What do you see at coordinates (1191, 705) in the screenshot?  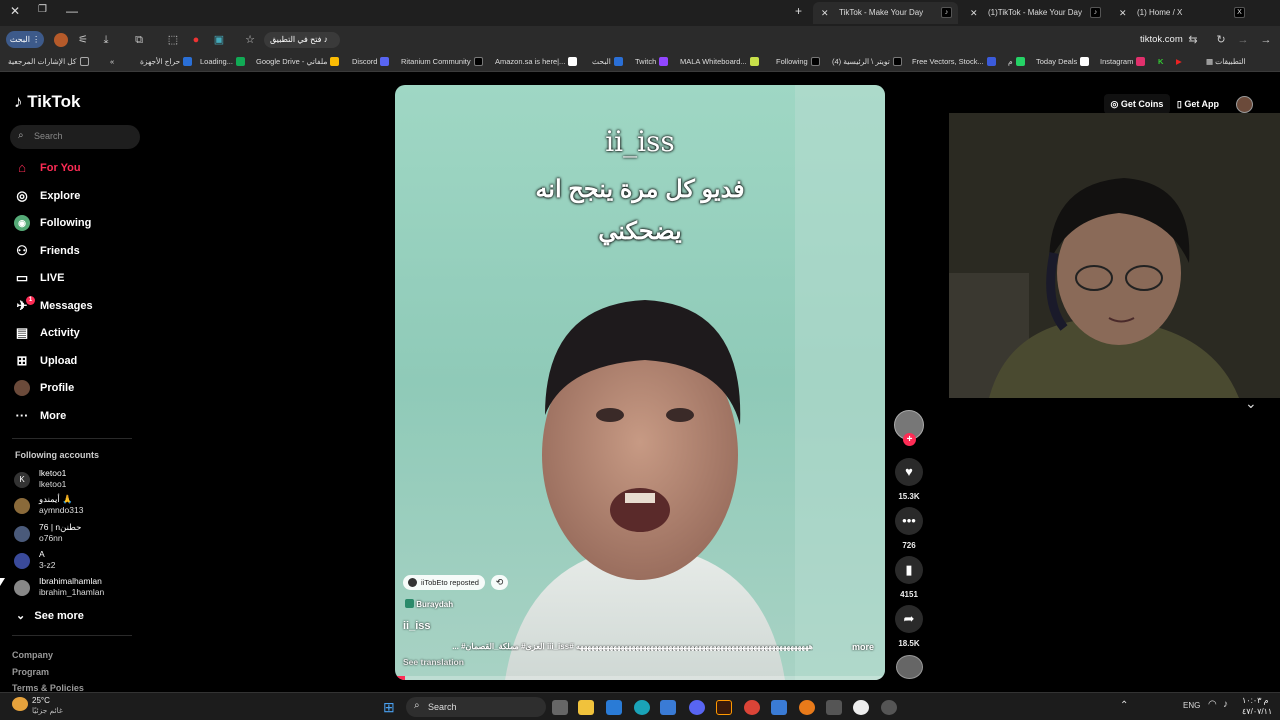 I see `language-indicator: ENG` at bounding box center [1191, 705].